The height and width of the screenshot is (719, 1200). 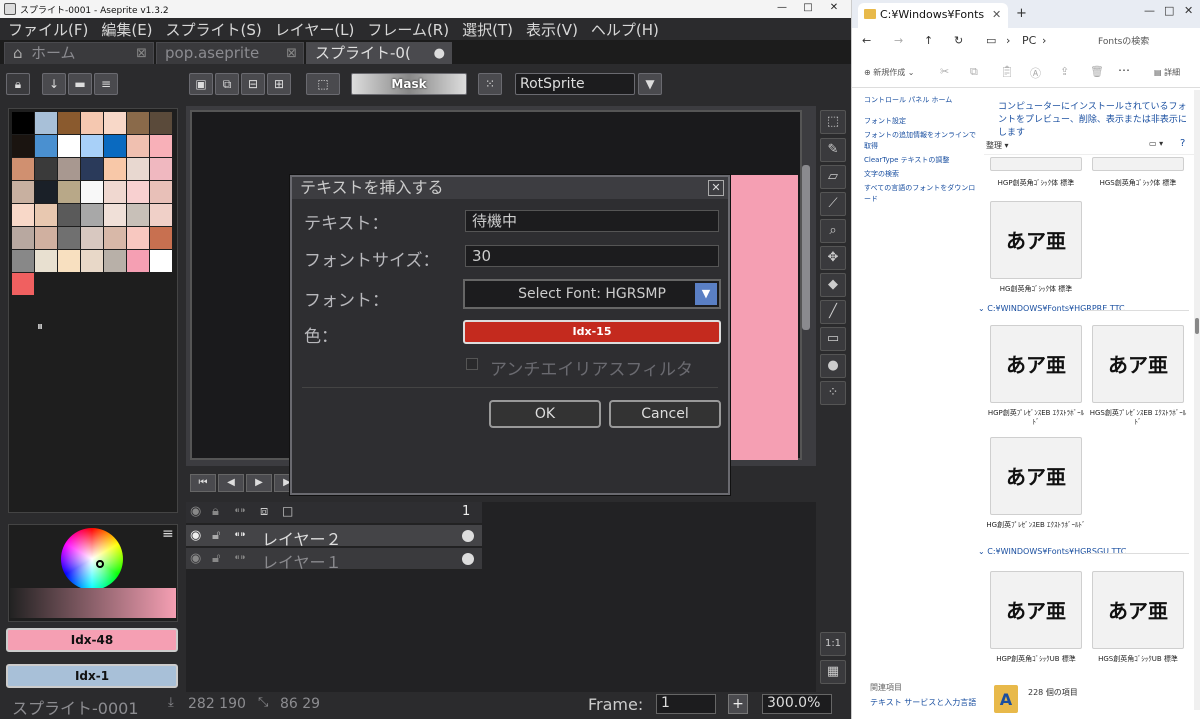 I want to click on foreground-color-button: Idx-48, so click(x=92, y=640).